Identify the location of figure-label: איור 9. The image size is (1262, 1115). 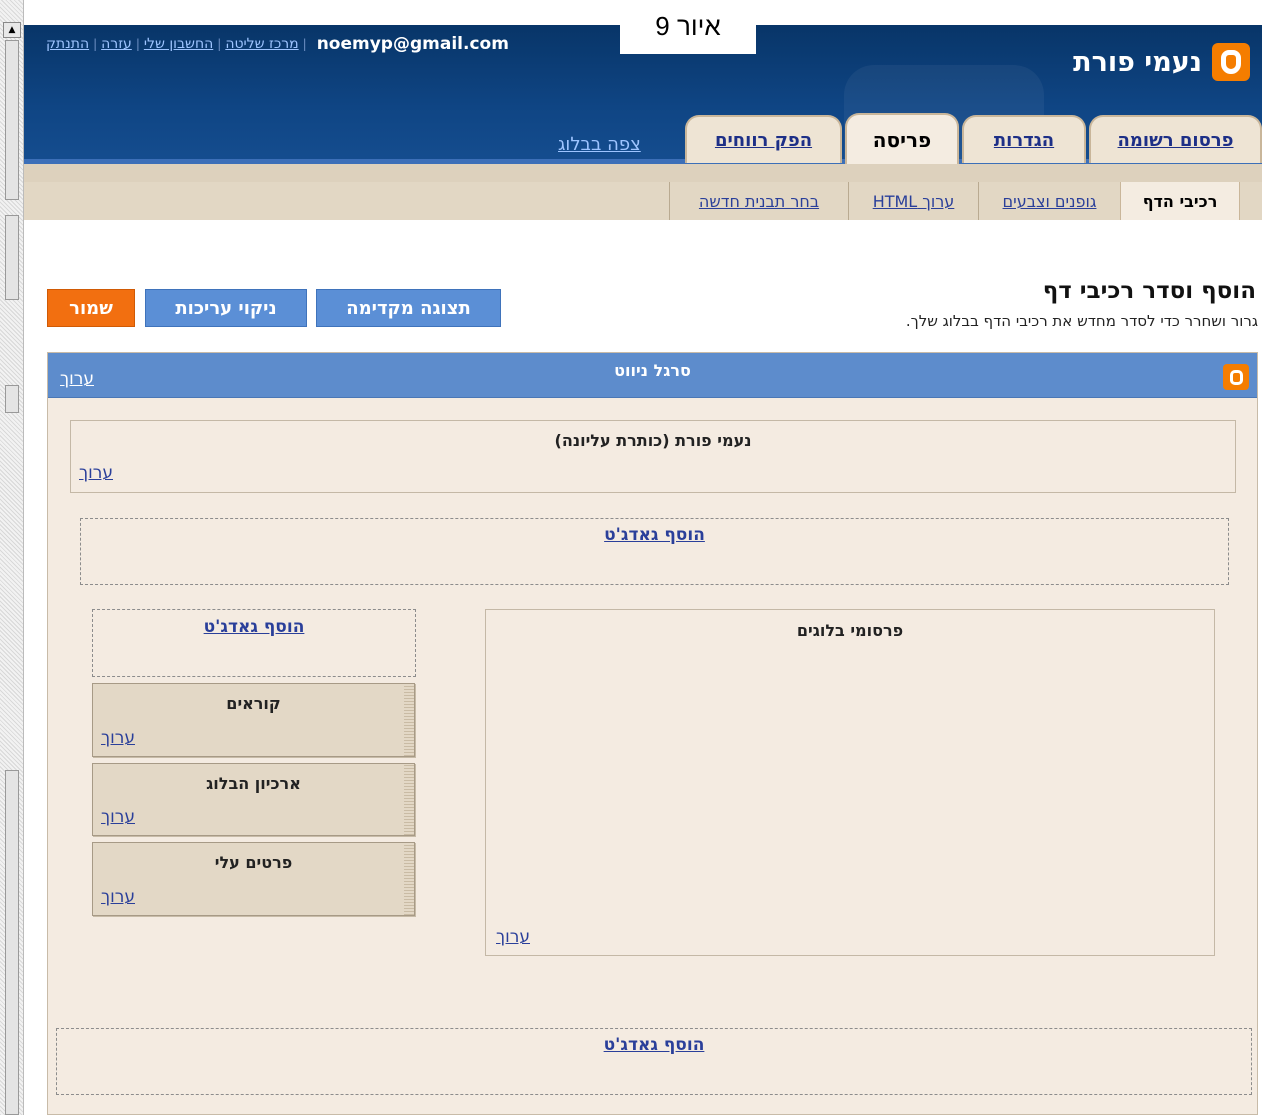
(688, 27).